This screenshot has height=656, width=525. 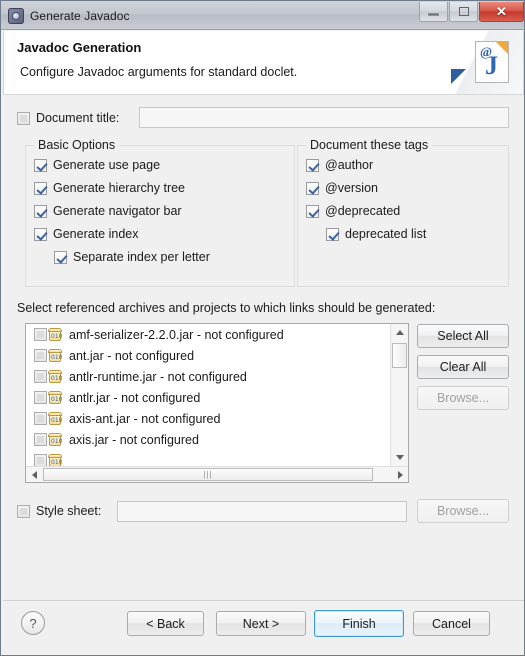 I want to click on chevron-right-icon, so click(x=400, y=474).